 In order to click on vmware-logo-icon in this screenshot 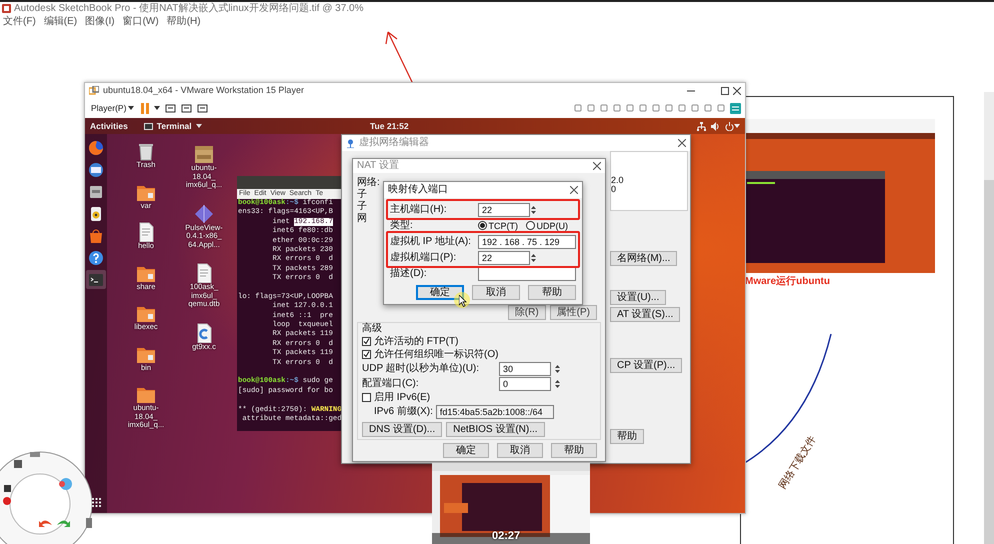, I will do `click(94, 91)`.